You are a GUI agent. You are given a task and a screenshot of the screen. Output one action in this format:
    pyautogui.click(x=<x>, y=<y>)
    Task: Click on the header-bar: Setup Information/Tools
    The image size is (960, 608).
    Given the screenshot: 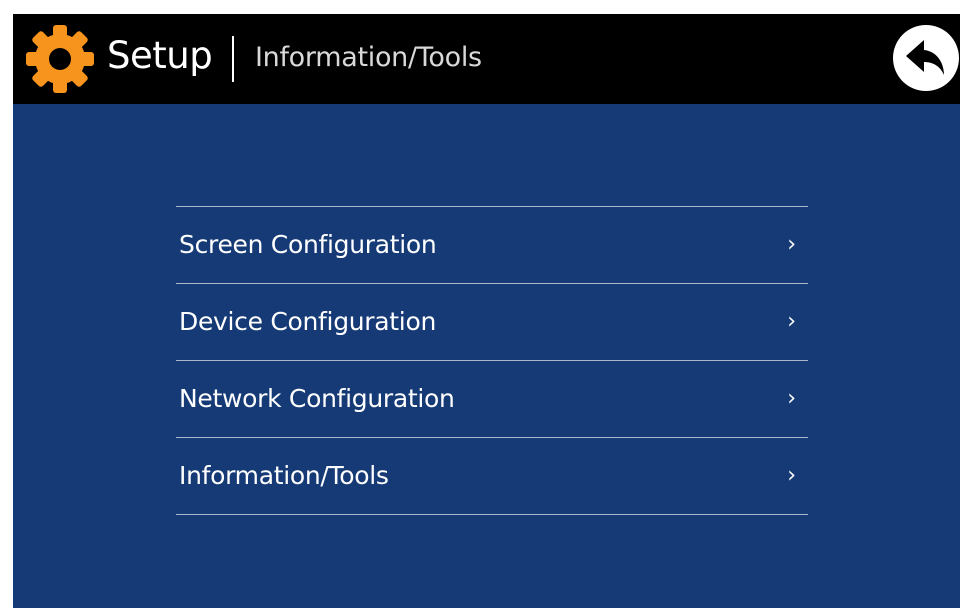 What is the action you would take?
    pyautogui.click(x=486, y=59)
    